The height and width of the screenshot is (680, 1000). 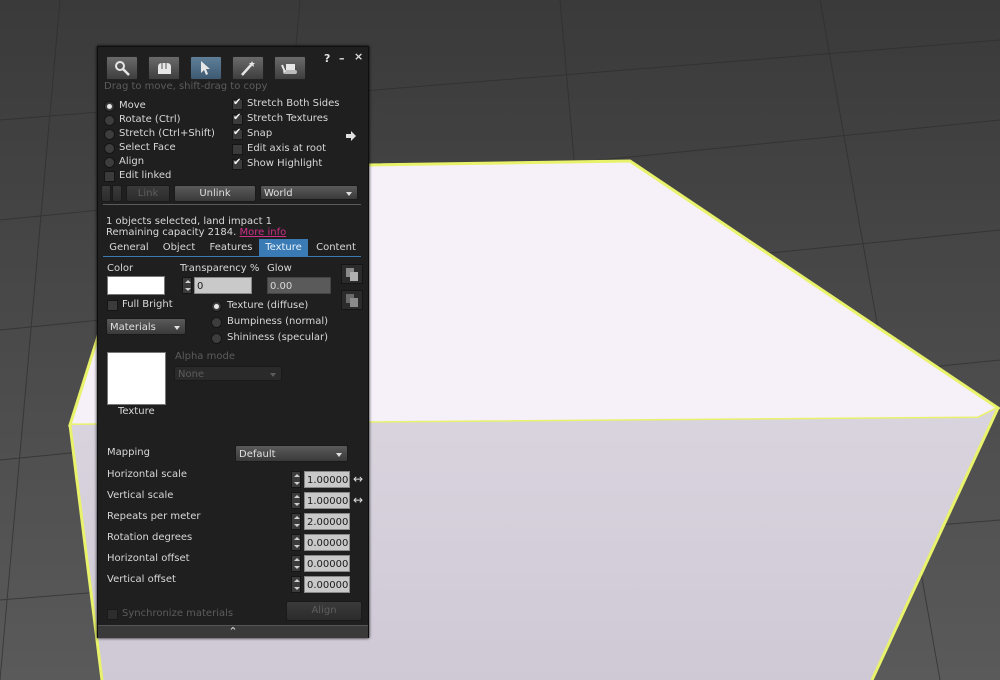 What do you see at coordinates (216, 322) in the screenshot?
I see `bumpiness-radio` at bounding box center [216, 322].